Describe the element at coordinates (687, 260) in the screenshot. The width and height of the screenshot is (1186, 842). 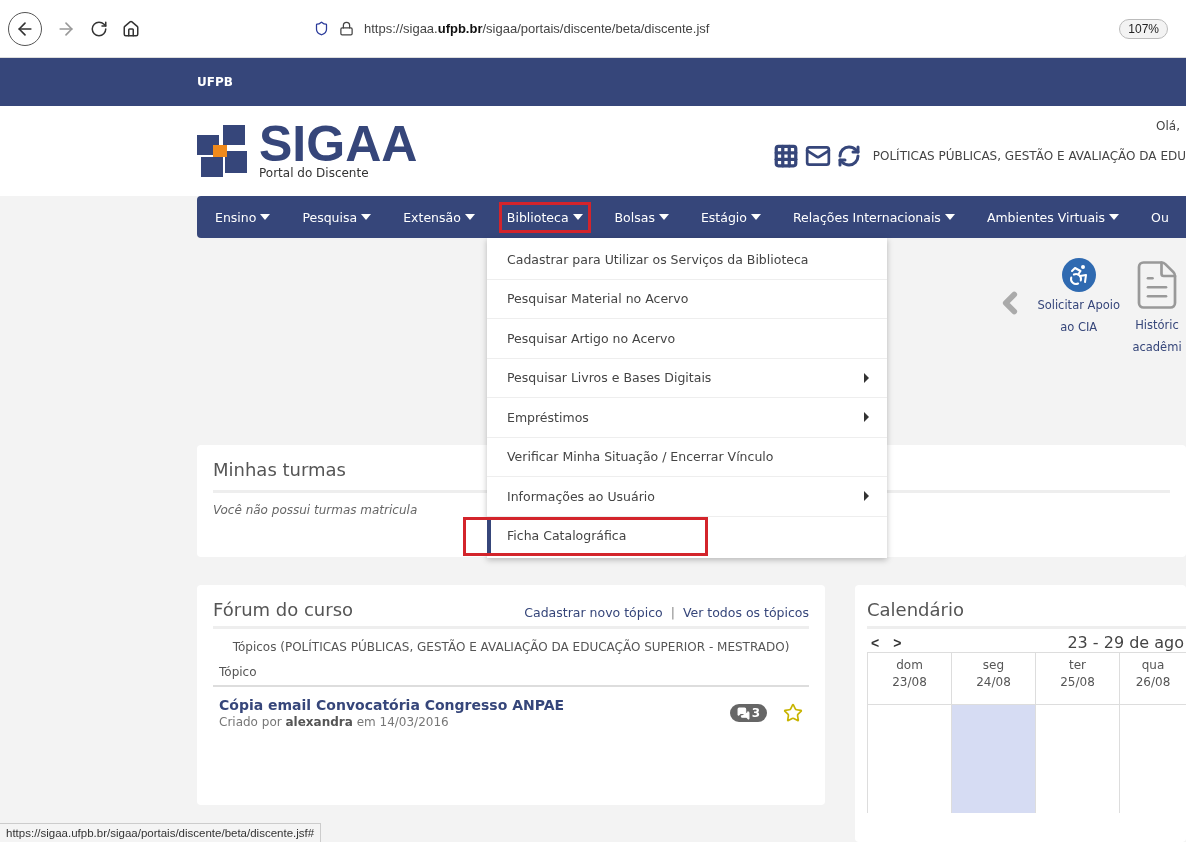
I see `dropdown-item: Cadastrar para Utilizar os Serviços da Biblioteca` at that location.